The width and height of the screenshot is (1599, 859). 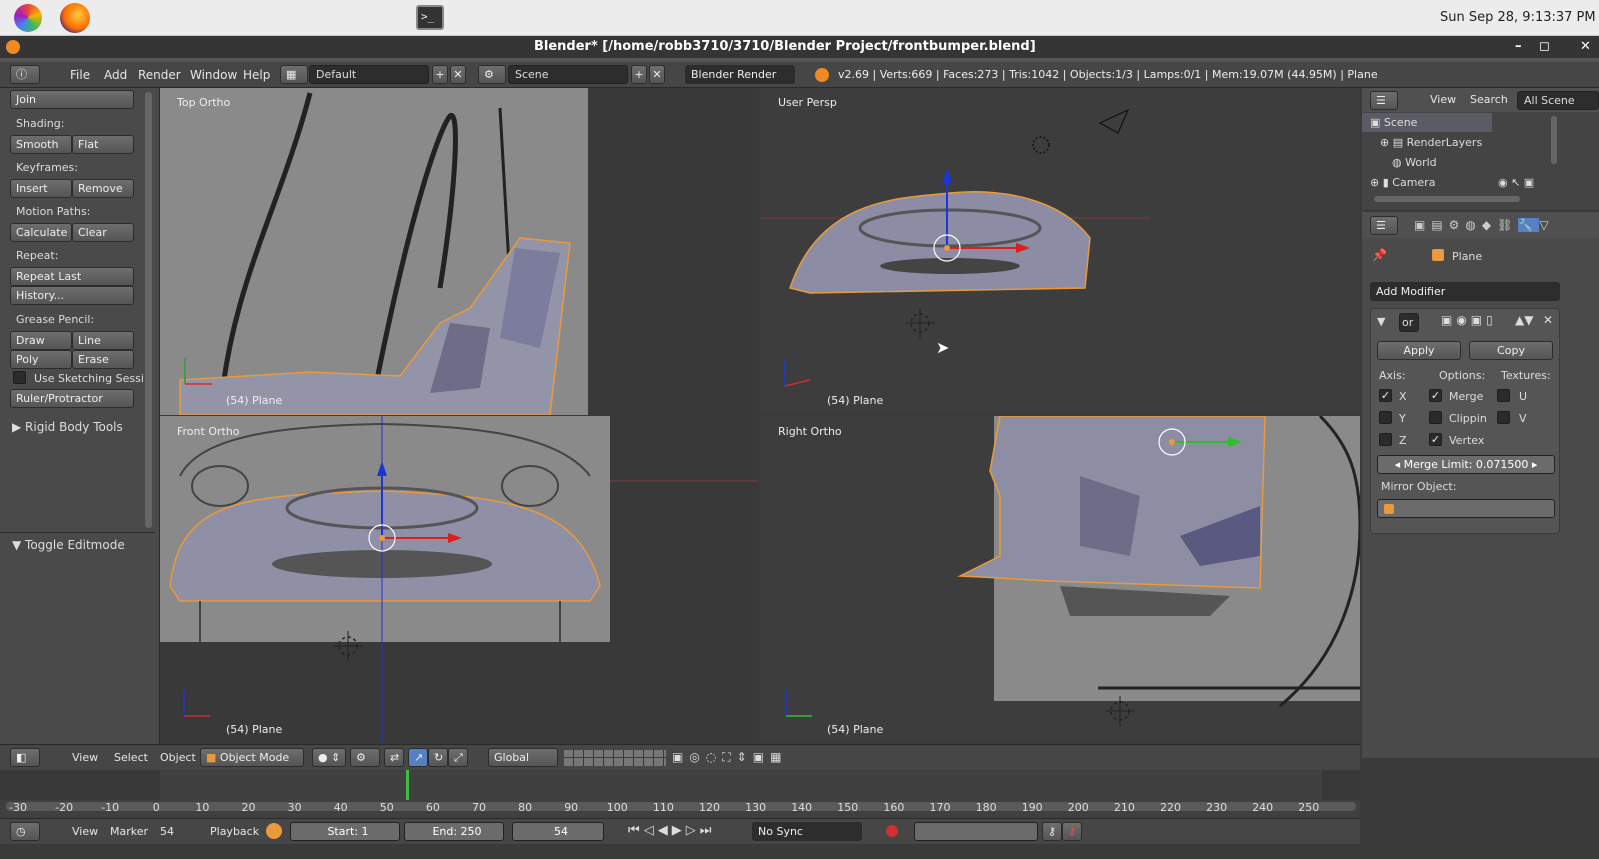 I want to click on view3d-view-menu: View, so click(x=85, y=757).